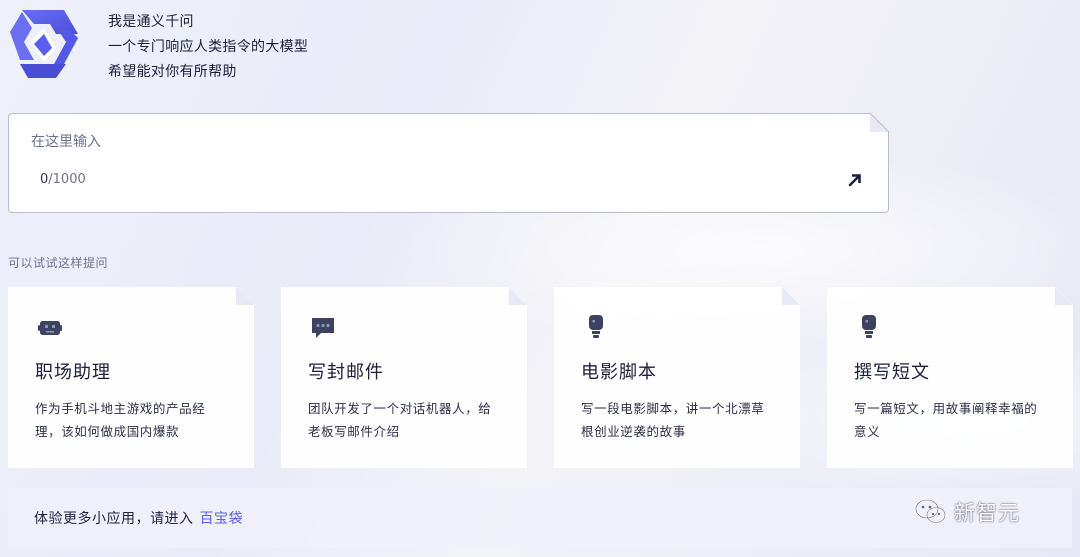 Image resolution: width=1080 pixels, height=557 pixels. I want to click on send-arrow-icon, so click(855, 180).